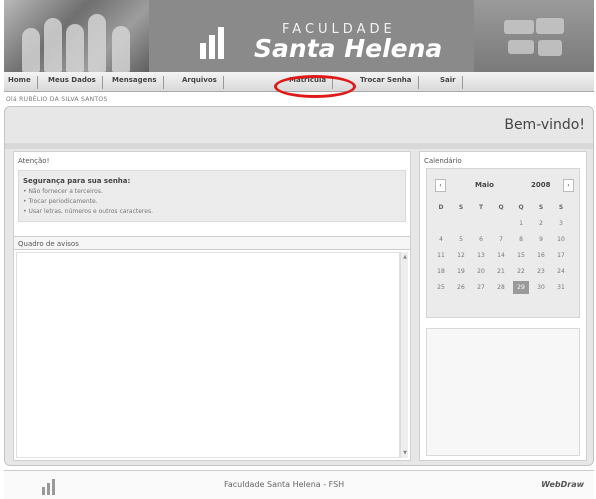 This screenshot has height=499, width=596. I want to click on calendar-day: 22, so click(521, 271).